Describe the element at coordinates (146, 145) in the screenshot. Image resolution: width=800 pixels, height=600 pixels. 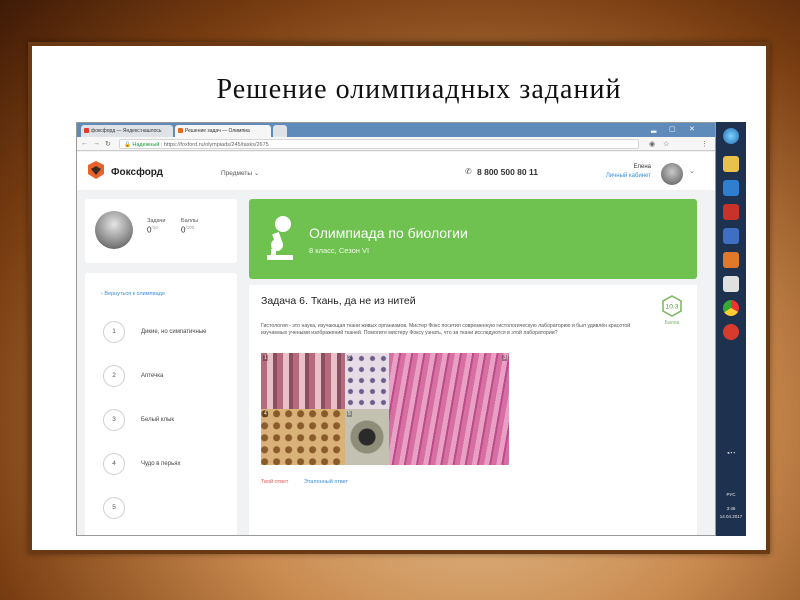
I see `secure-label: Надежный` at that location.